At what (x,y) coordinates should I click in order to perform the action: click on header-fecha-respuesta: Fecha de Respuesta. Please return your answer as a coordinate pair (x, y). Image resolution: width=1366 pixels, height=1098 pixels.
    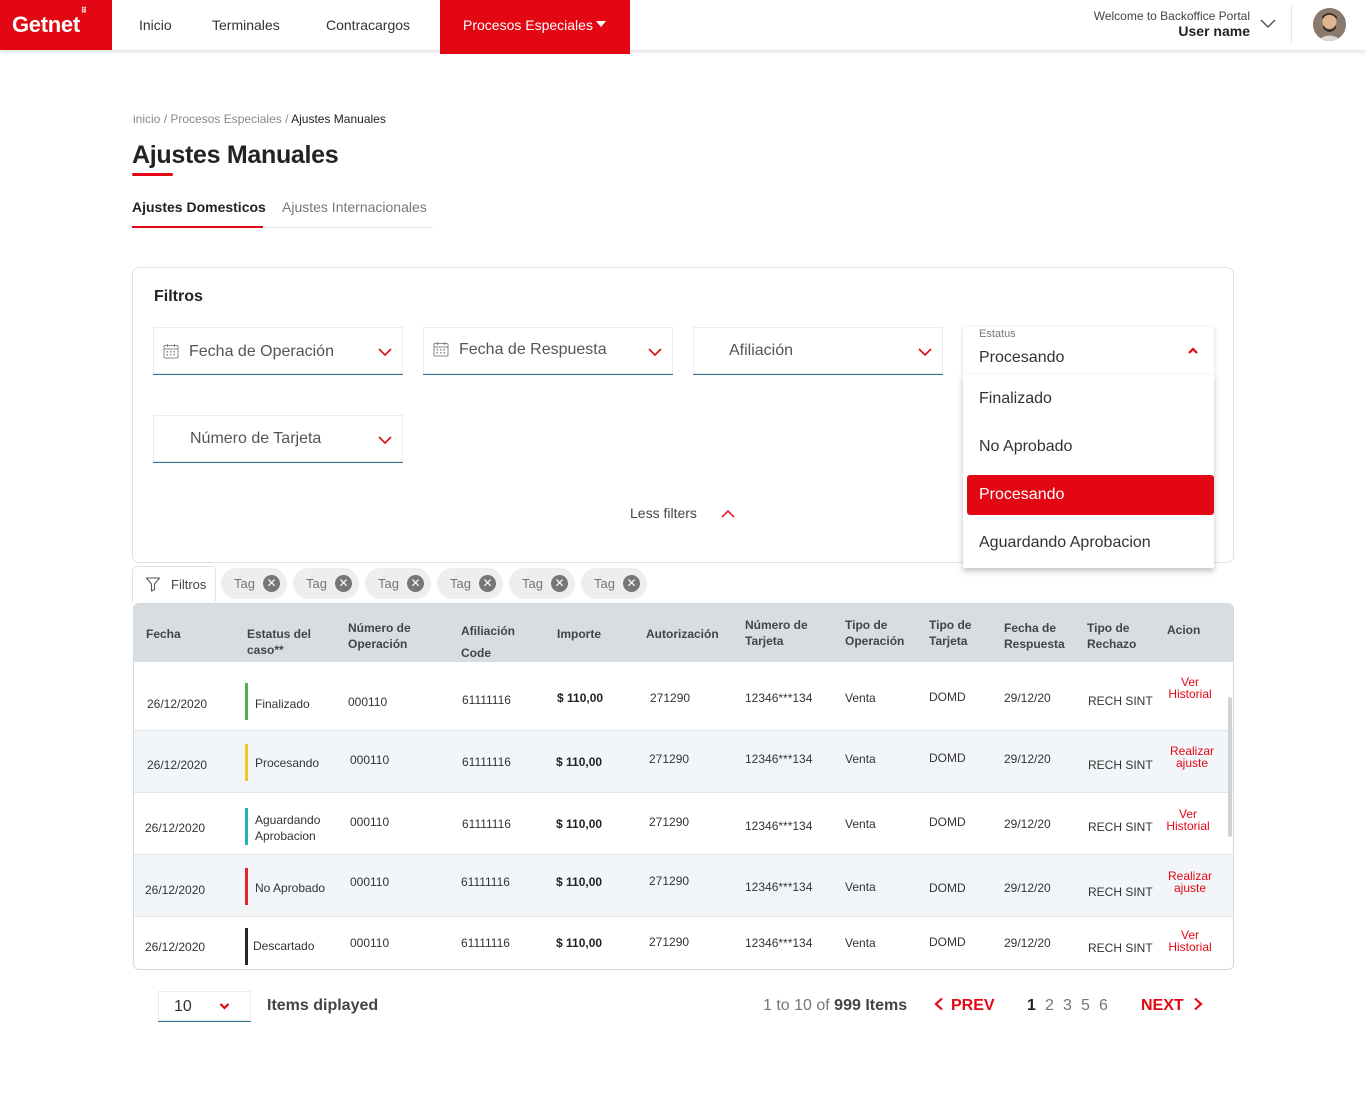
    Looking at the image, I should click on (1034, 636).